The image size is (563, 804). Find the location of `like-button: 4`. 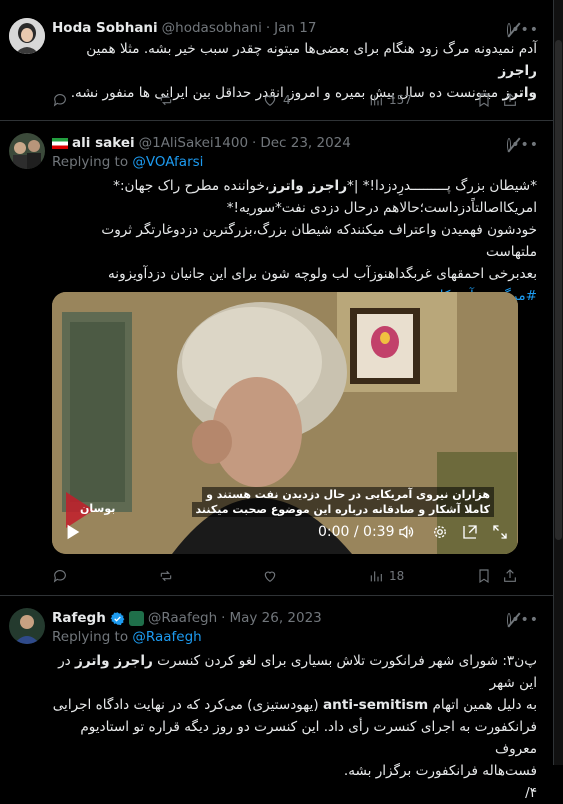

like-button: 4 is located at coordinates (276, 100).